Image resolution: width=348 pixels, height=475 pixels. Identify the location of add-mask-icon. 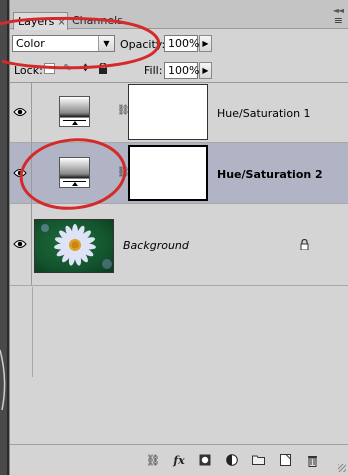
(205, 461).